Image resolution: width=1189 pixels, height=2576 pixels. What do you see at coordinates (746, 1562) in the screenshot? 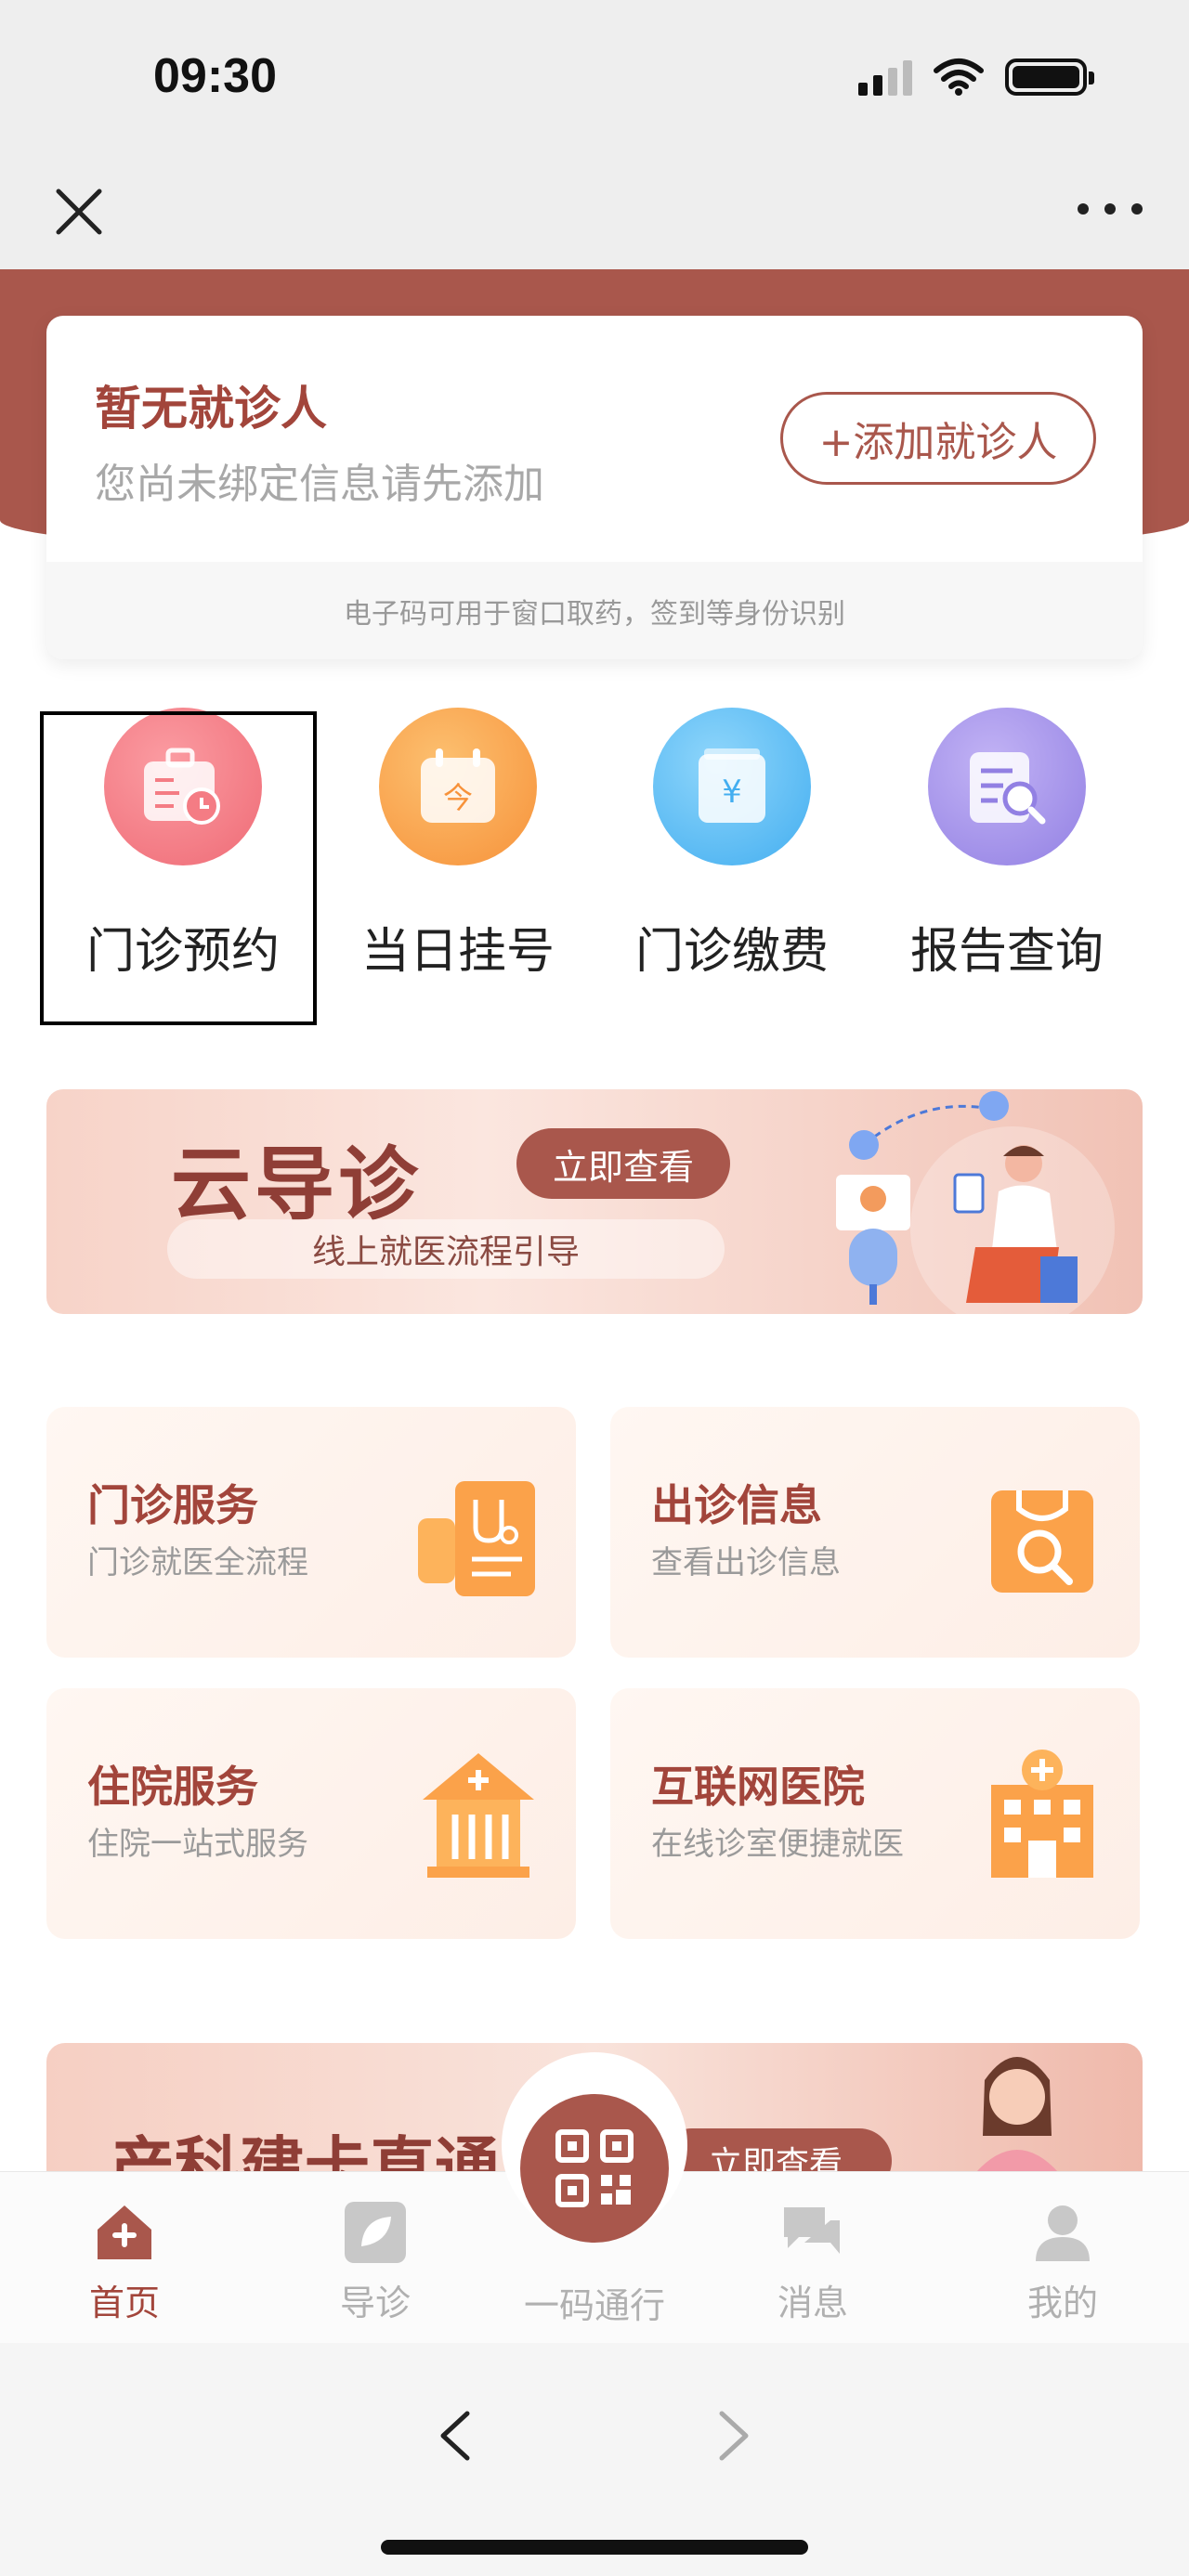
I see `service-subtitle: 查看出诊信息` at bounding box center [746, 1562].